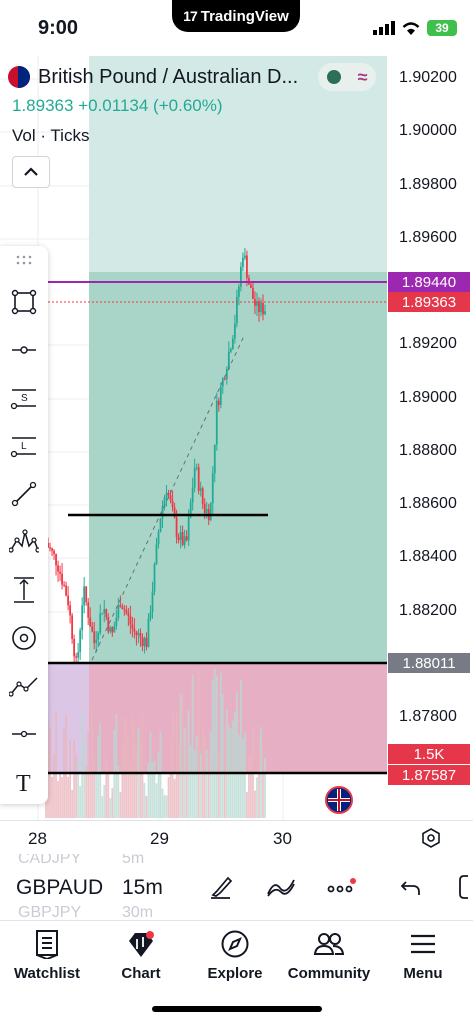 This screenshot has height=1024, width=473. Describe the element at coordinates (133, 861) in the screenshot. I see `previous-interval: 5m` at that location.